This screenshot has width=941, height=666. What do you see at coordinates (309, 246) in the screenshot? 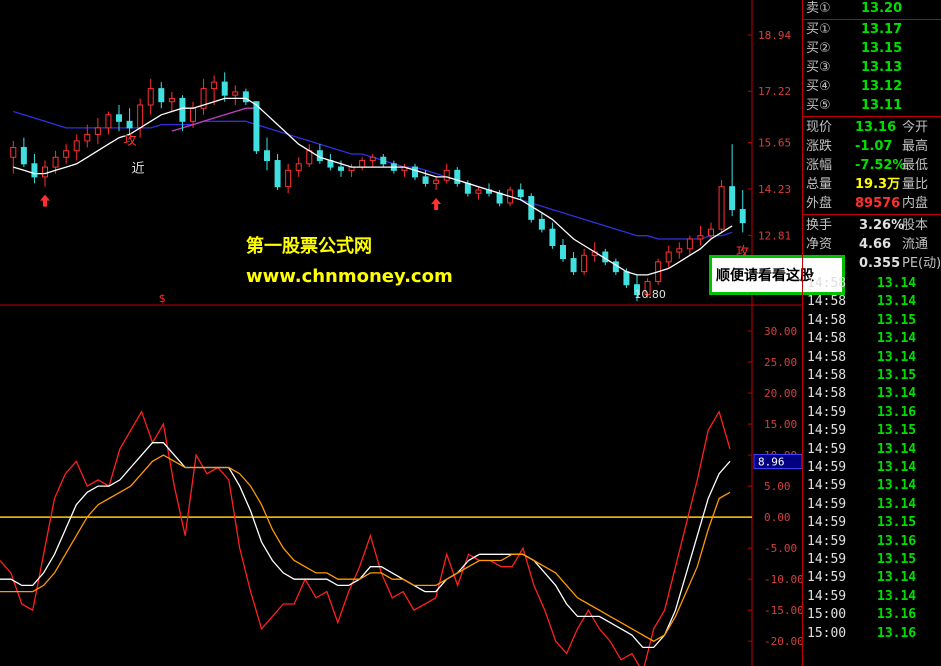
I see `watermark-title: 第一股票公式网` at bounding box center [309, 246].